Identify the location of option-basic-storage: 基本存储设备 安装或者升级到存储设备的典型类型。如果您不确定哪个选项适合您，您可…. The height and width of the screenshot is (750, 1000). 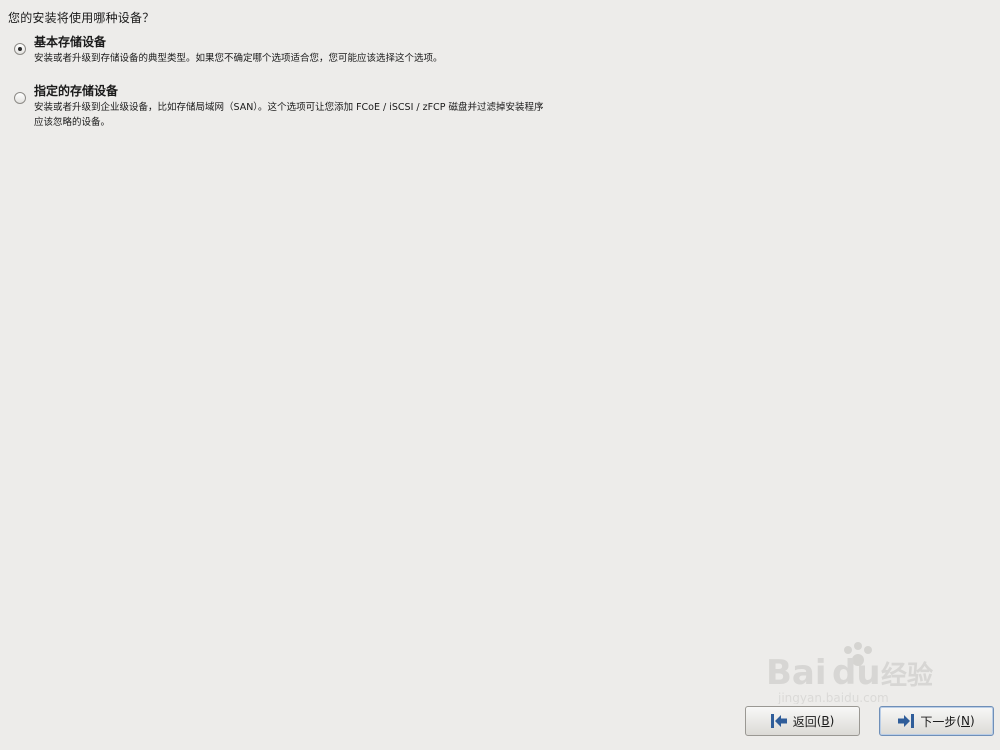
(324, 50).